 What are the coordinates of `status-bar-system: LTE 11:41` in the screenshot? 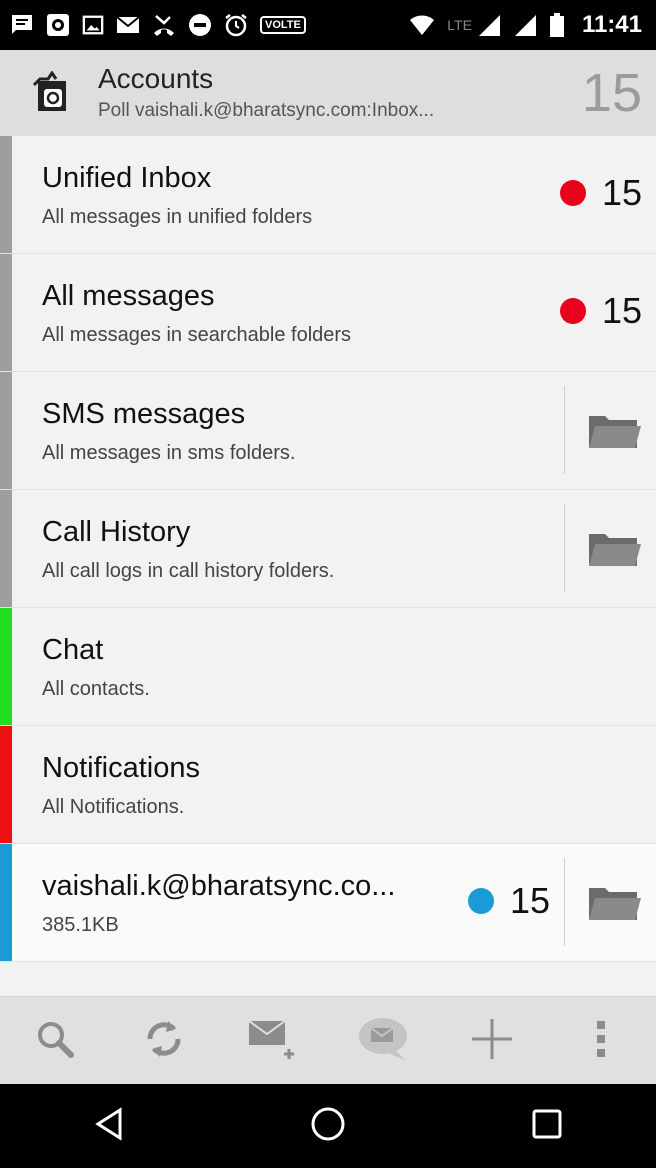 It's located at (525, 25).